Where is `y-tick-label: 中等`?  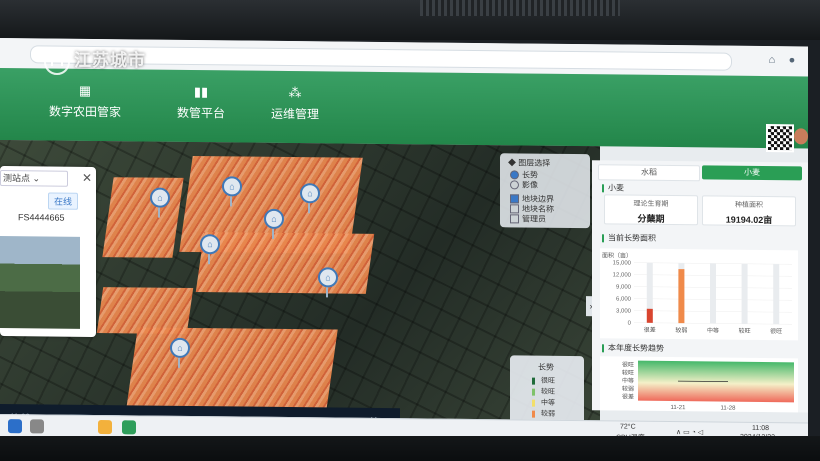
y-tick-label: 中等 is located at coordinates (628, 381).